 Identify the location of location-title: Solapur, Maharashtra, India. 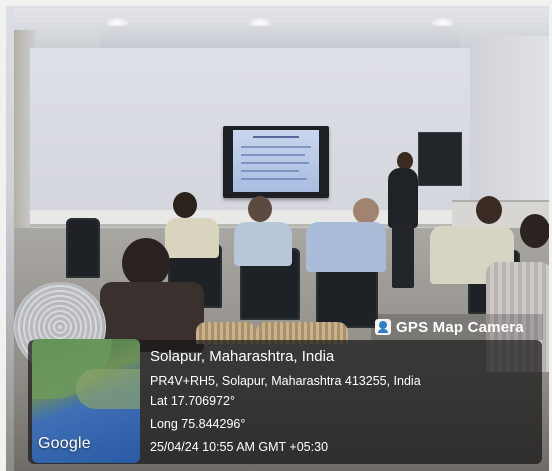
(242, 356).